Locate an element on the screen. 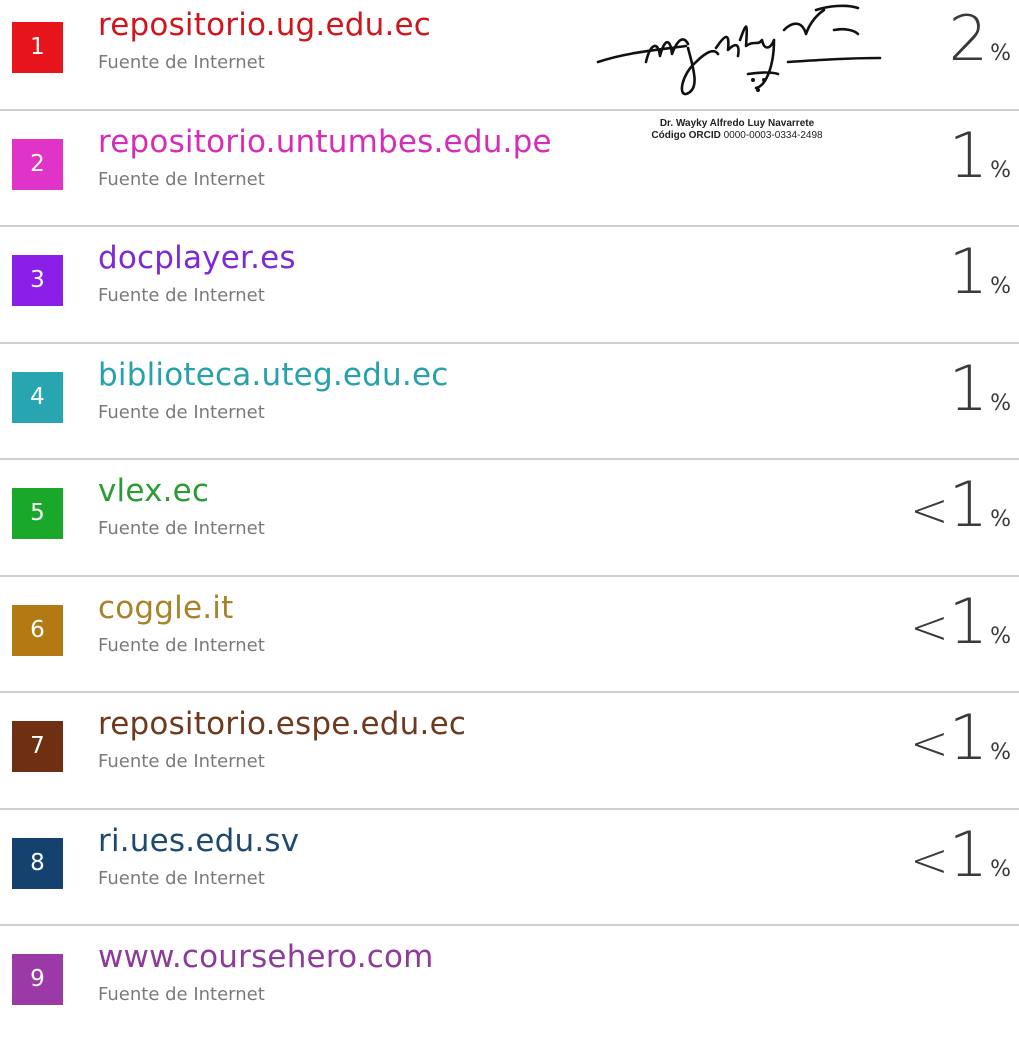 Image resolution: width=1019 pixels, height=1057 pixels. source-title: repositorio.untumbes.edu.pe is located at coordinates (325, 142).